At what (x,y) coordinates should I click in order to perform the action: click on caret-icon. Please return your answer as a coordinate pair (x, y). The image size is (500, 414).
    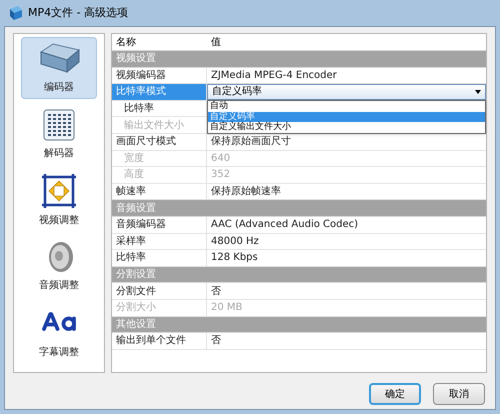
    Looking at the image, I should click on (478, 92).